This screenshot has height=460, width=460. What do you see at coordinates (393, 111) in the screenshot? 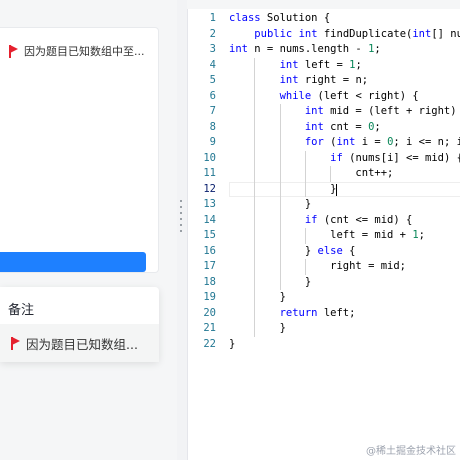
I see `code-token: mid = (left + right) /` at bounding box center [393, 111].